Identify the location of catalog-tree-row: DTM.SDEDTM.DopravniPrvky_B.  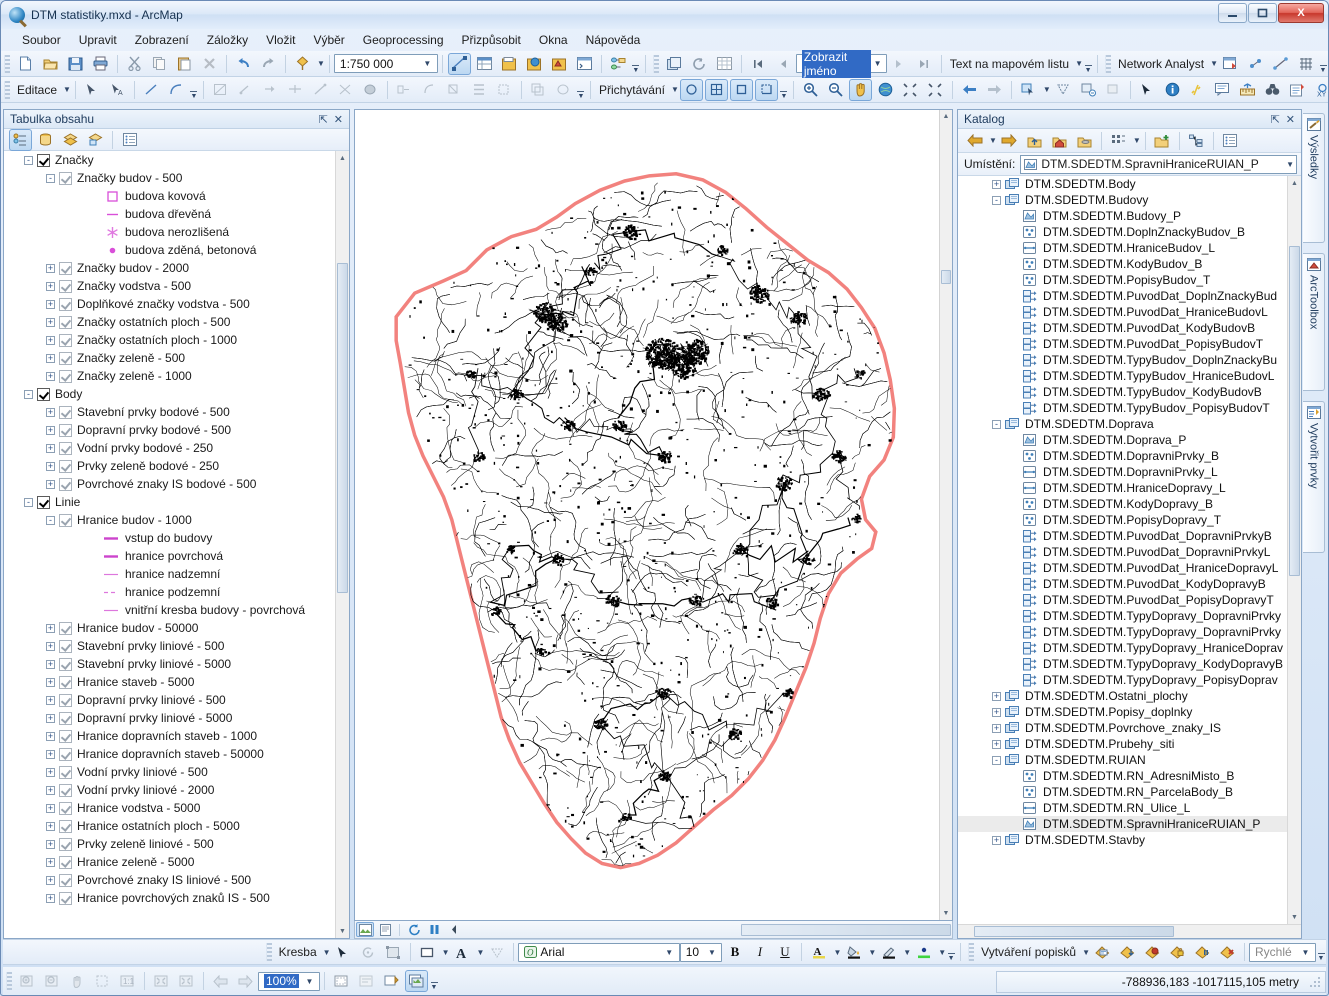
(1122, 456).